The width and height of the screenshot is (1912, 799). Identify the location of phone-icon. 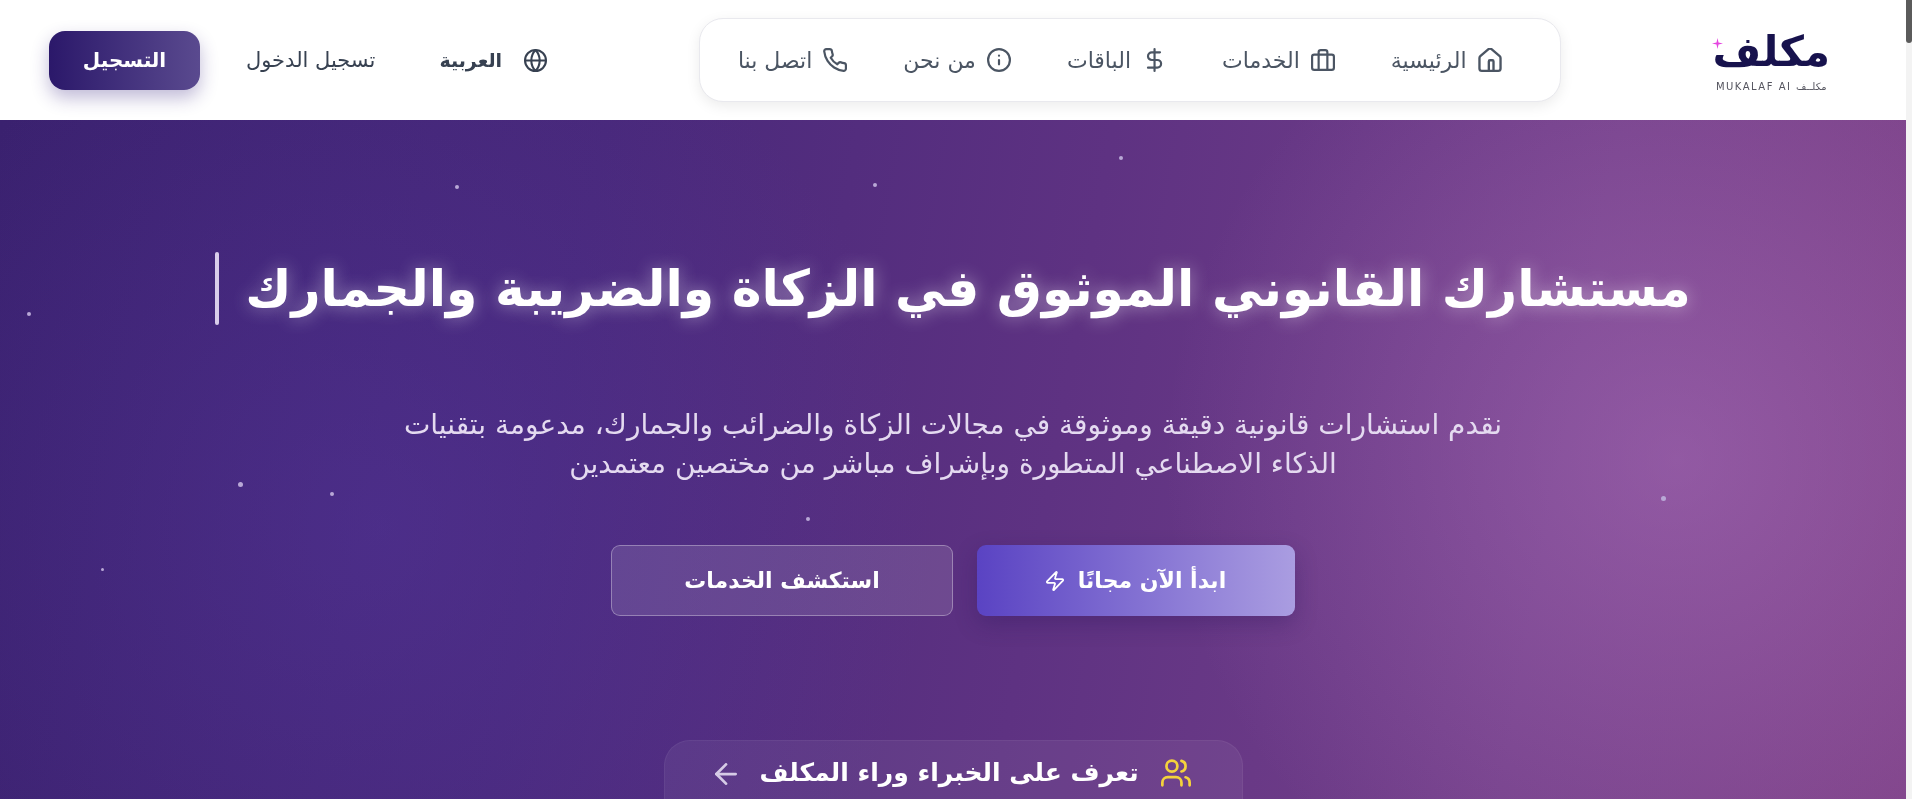
(835, 60).